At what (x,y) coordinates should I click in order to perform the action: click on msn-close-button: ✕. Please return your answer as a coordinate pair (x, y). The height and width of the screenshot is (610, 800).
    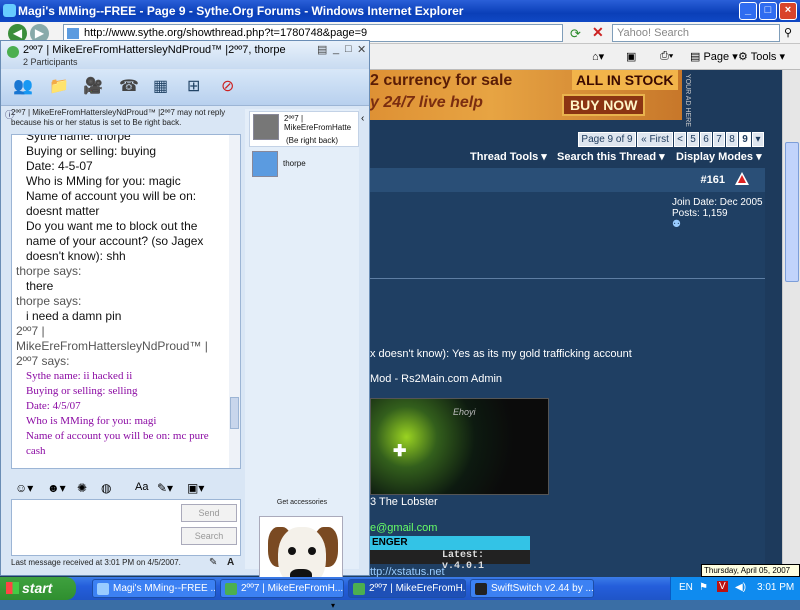
    Looking at the image, I should click on (361, 49).